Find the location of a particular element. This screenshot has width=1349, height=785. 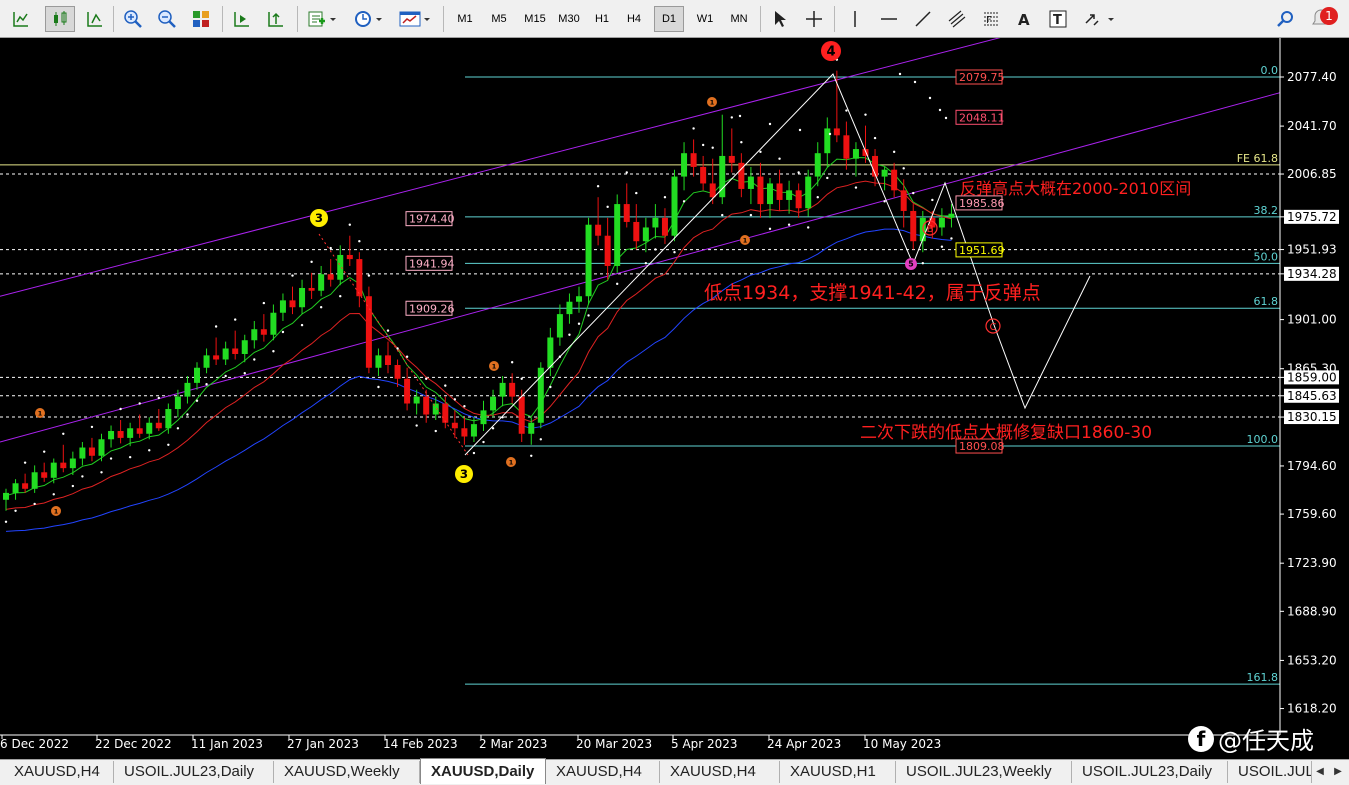

cursor-icon is located at coordinates (780, 19).